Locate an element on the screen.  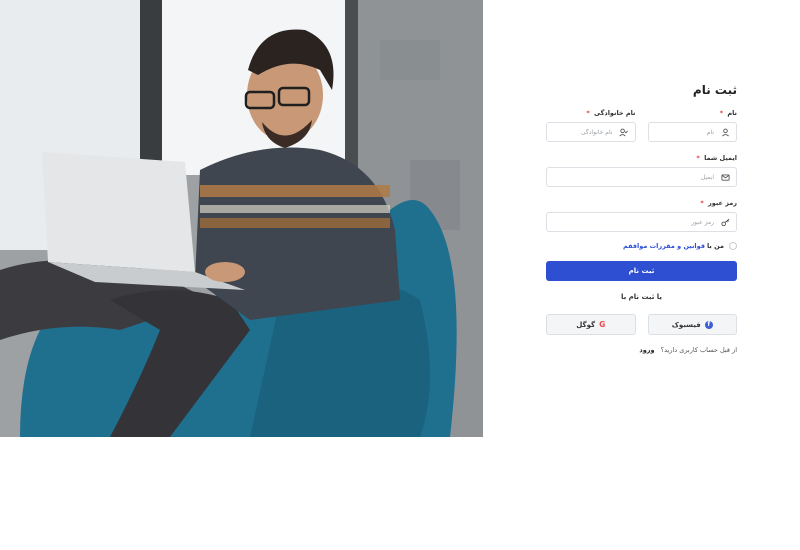
google-icon: G is located at coordinates (602, 324).